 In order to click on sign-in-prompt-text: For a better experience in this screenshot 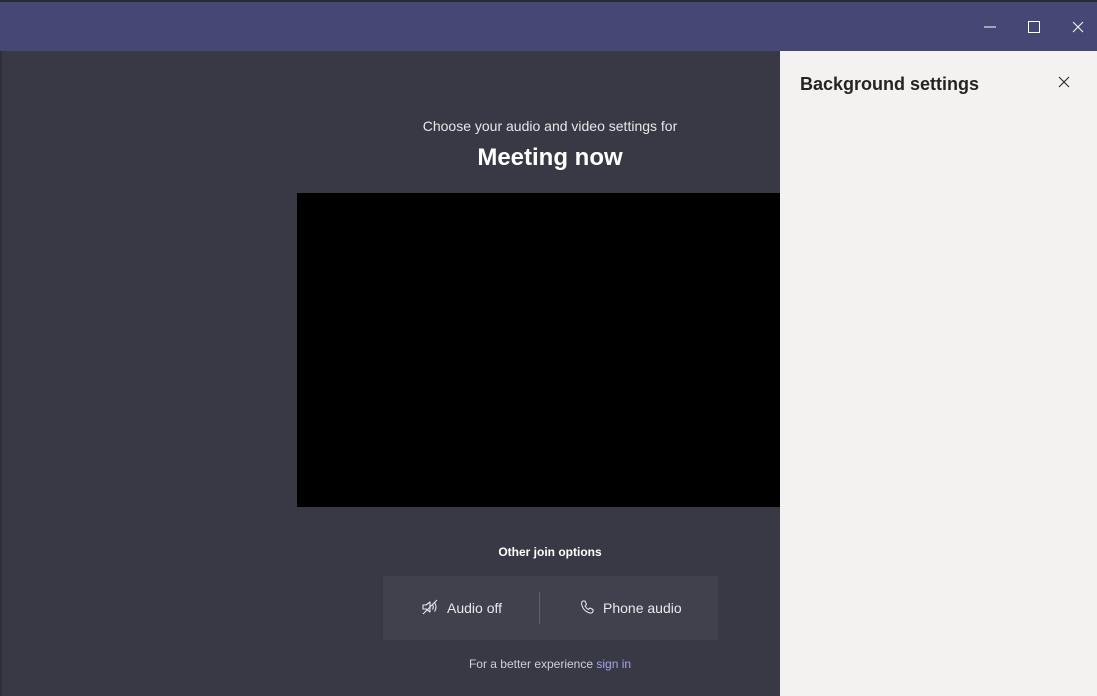, I will do `click(532, 664)`.